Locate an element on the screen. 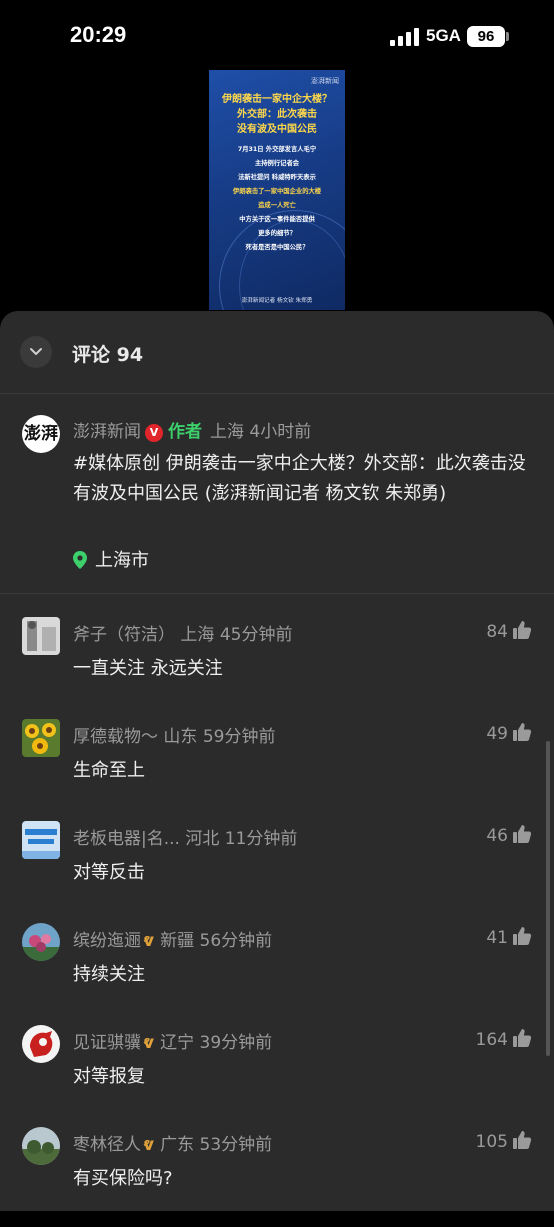 Image resolution: width=554 pixels, height=1227 pixels. like-button: 46 is located at coordinates (509, 835).